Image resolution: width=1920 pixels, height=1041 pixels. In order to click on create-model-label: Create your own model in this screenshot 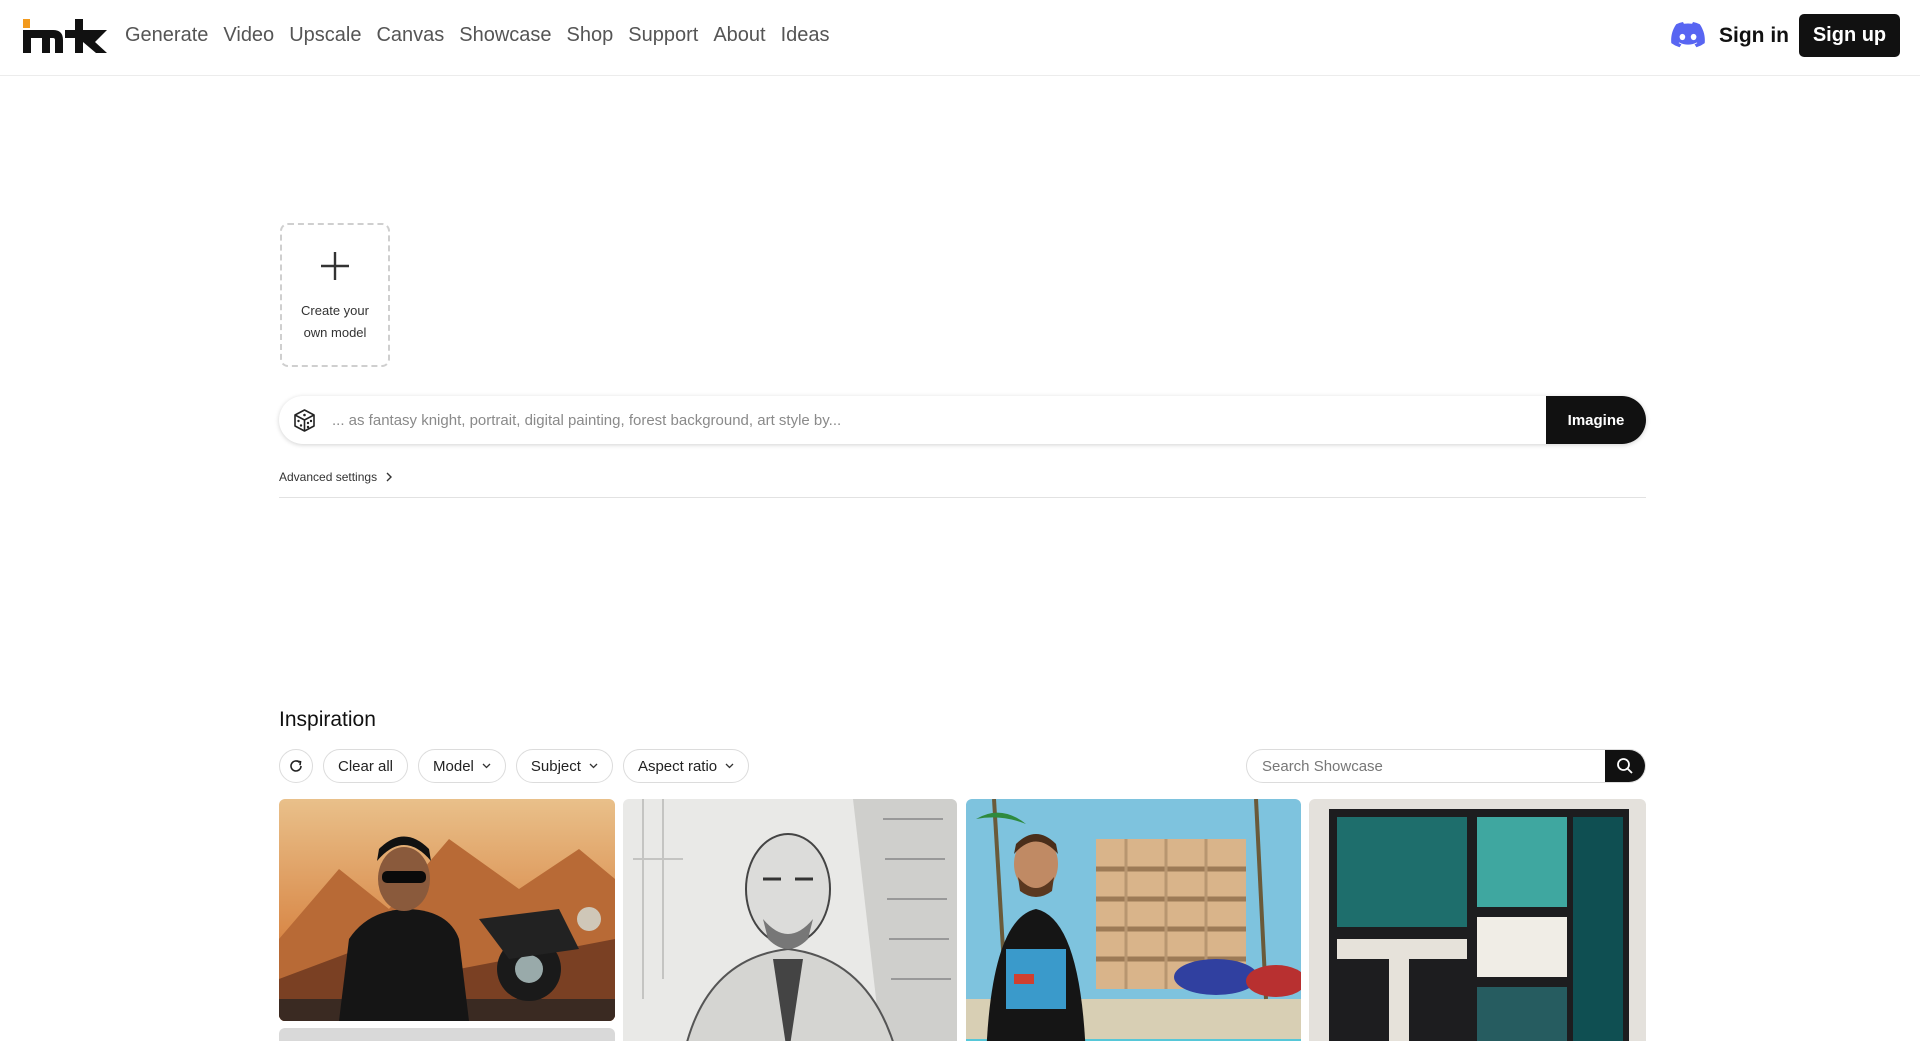, I will do `click(335, 322)`.